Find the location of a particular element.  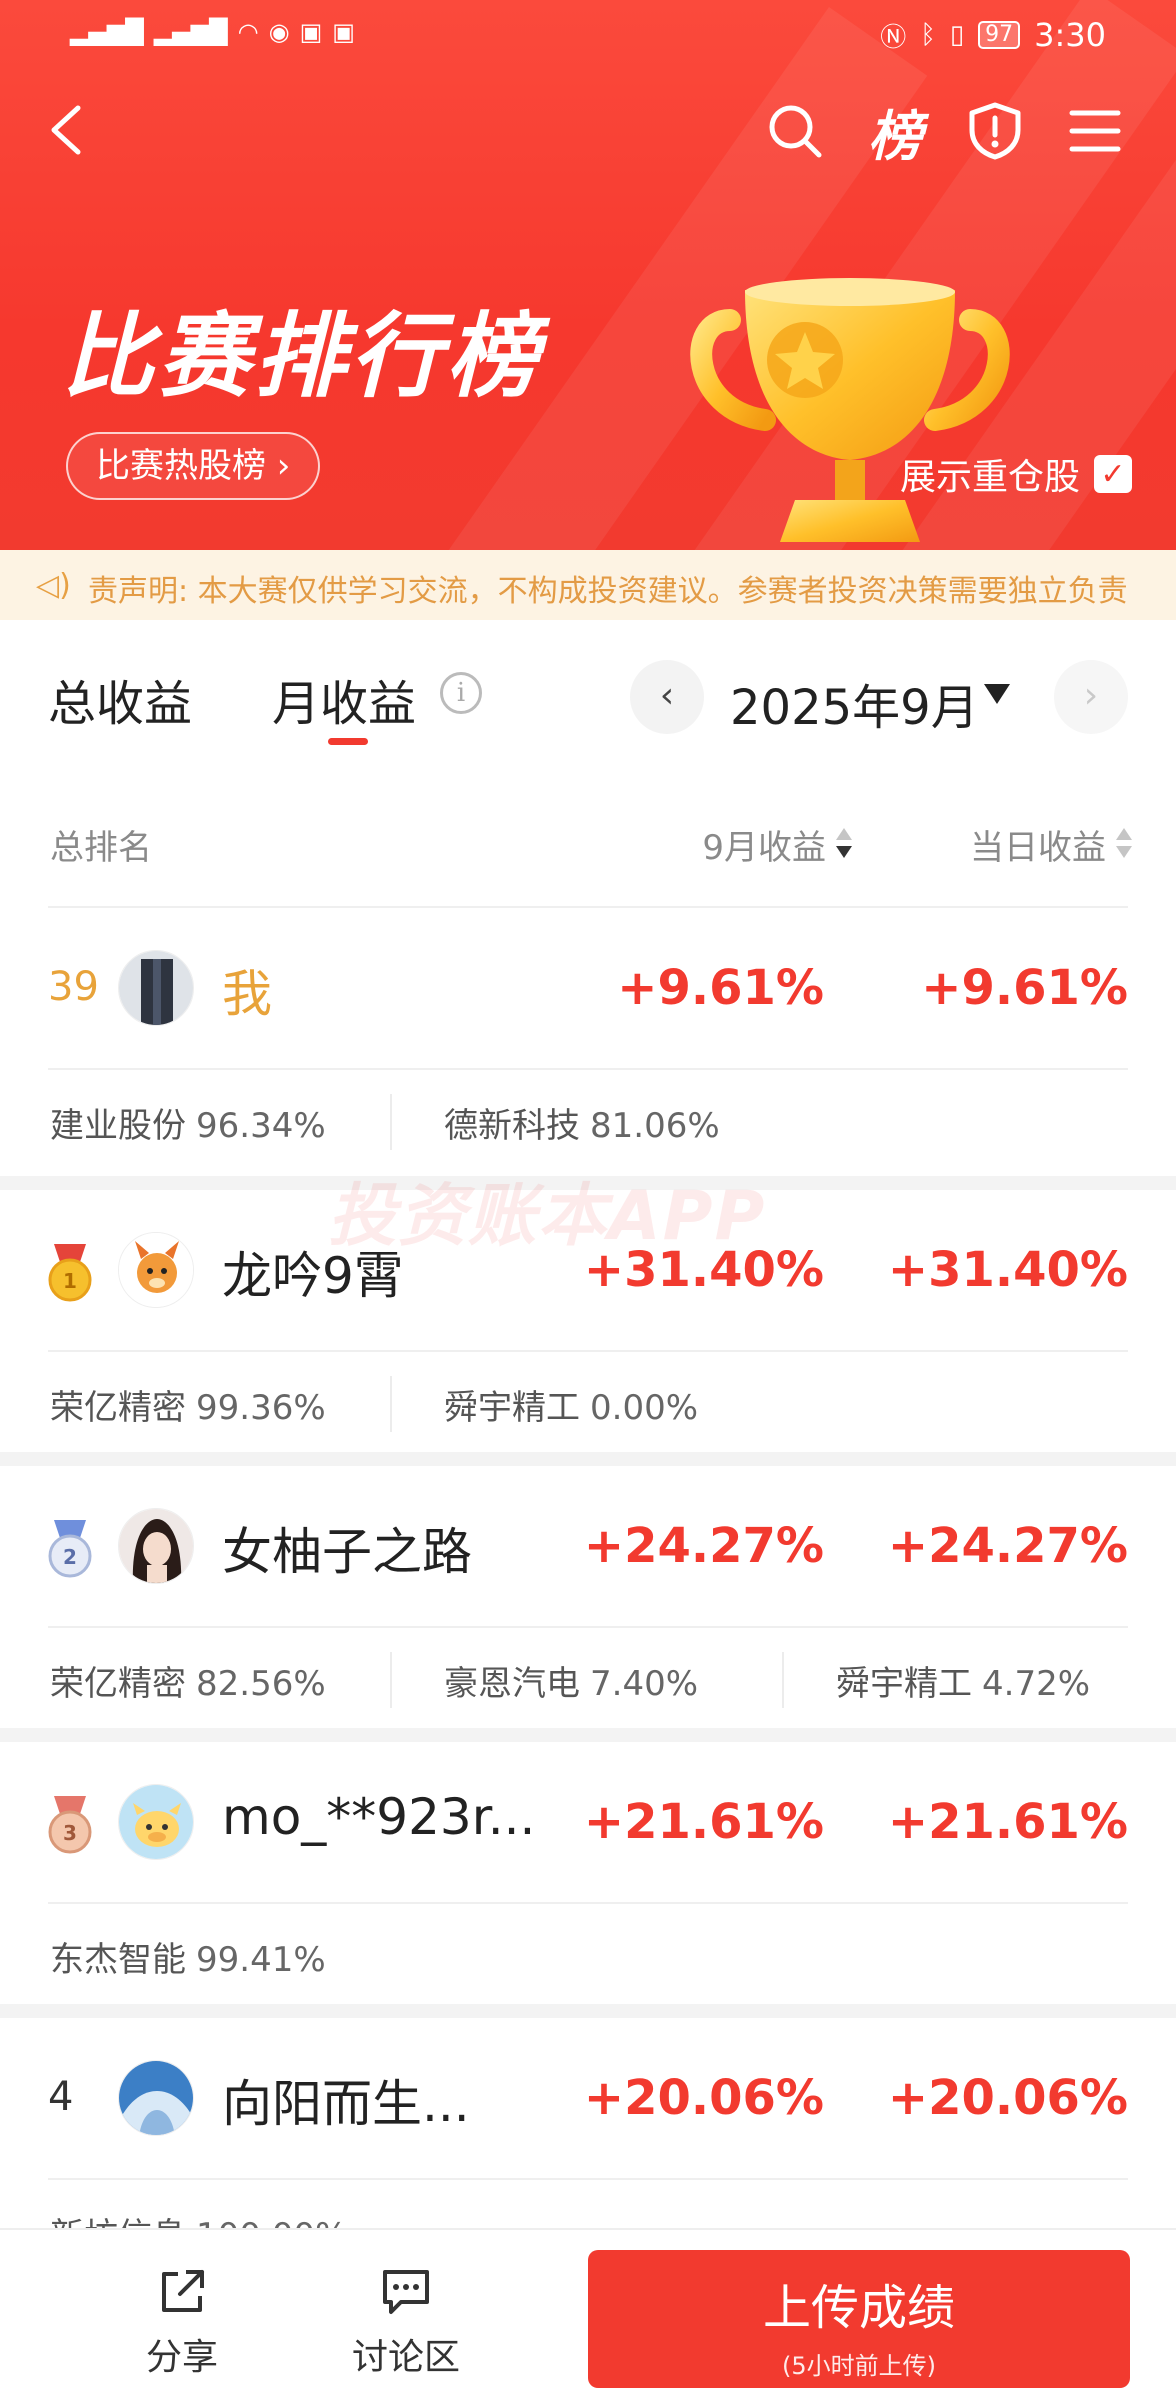

wifi-icon: ◠ is located at coordinates (248, 32).